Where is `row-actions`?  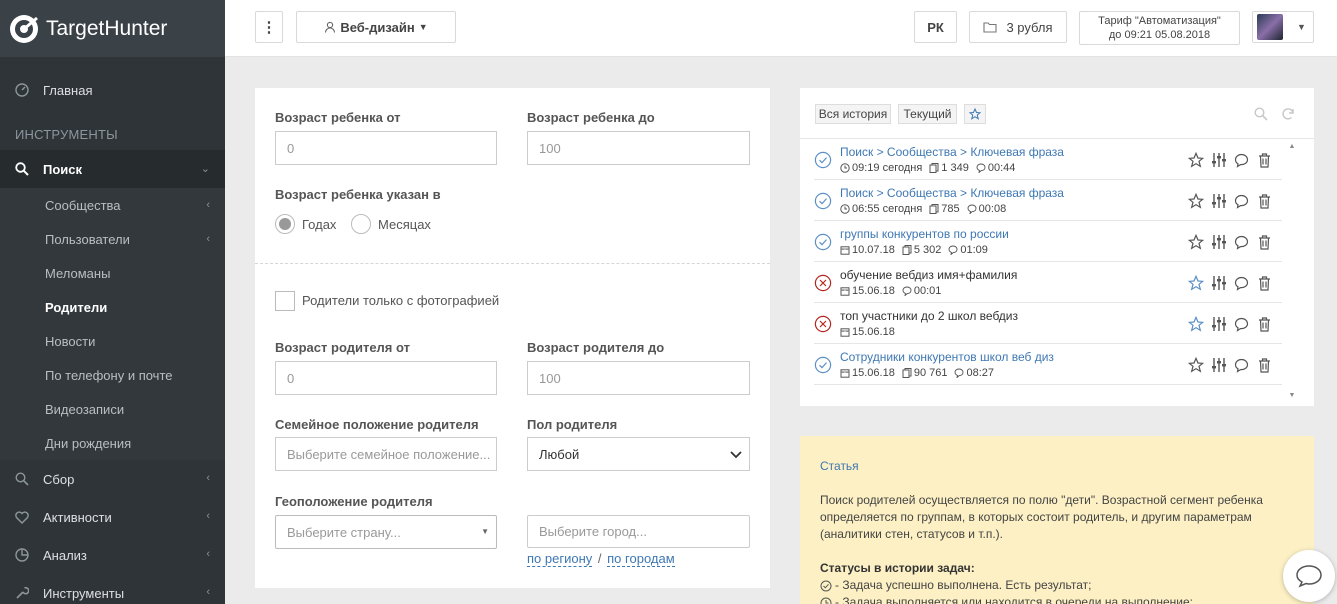 row-actions is located at coordinates (1230, 201).